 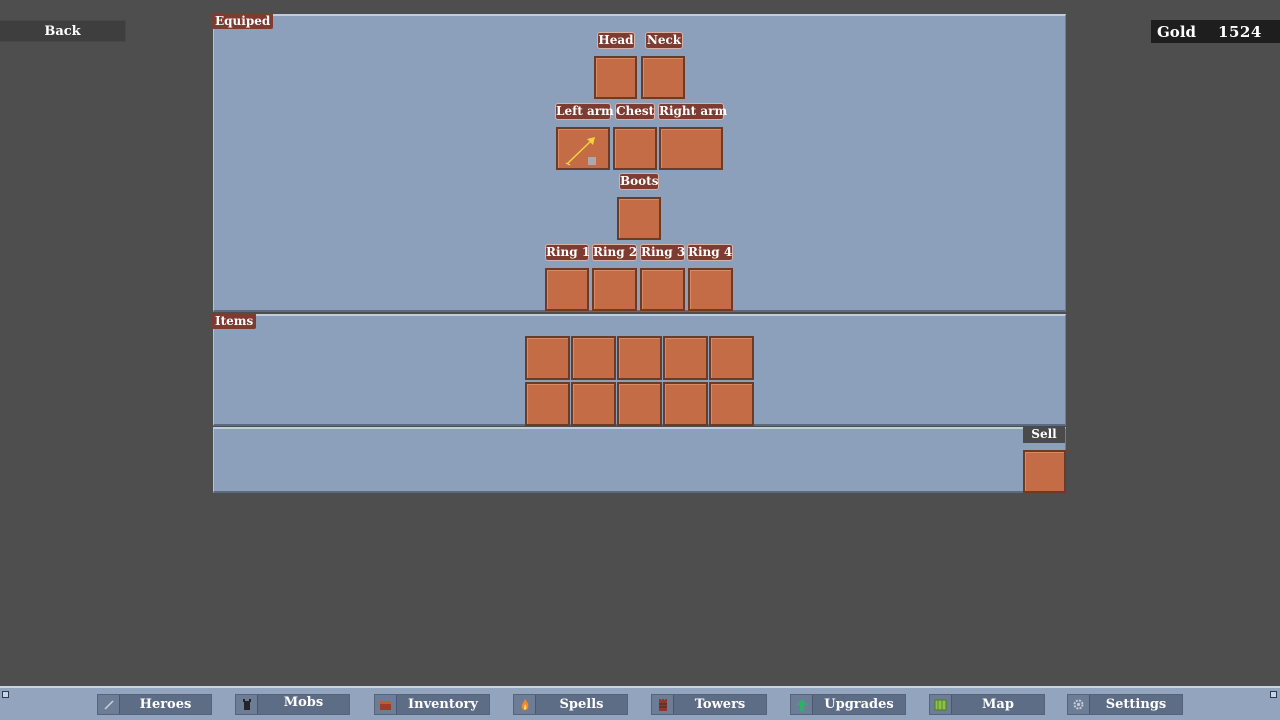 I want to click on ring-2-slot, so click(x=614, y=289).